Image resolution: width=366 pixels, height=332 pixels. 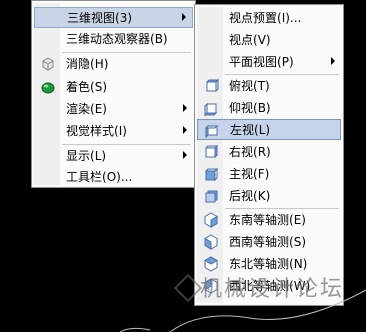 I want to click on drawing-canvas, so click(x=242, y=310).